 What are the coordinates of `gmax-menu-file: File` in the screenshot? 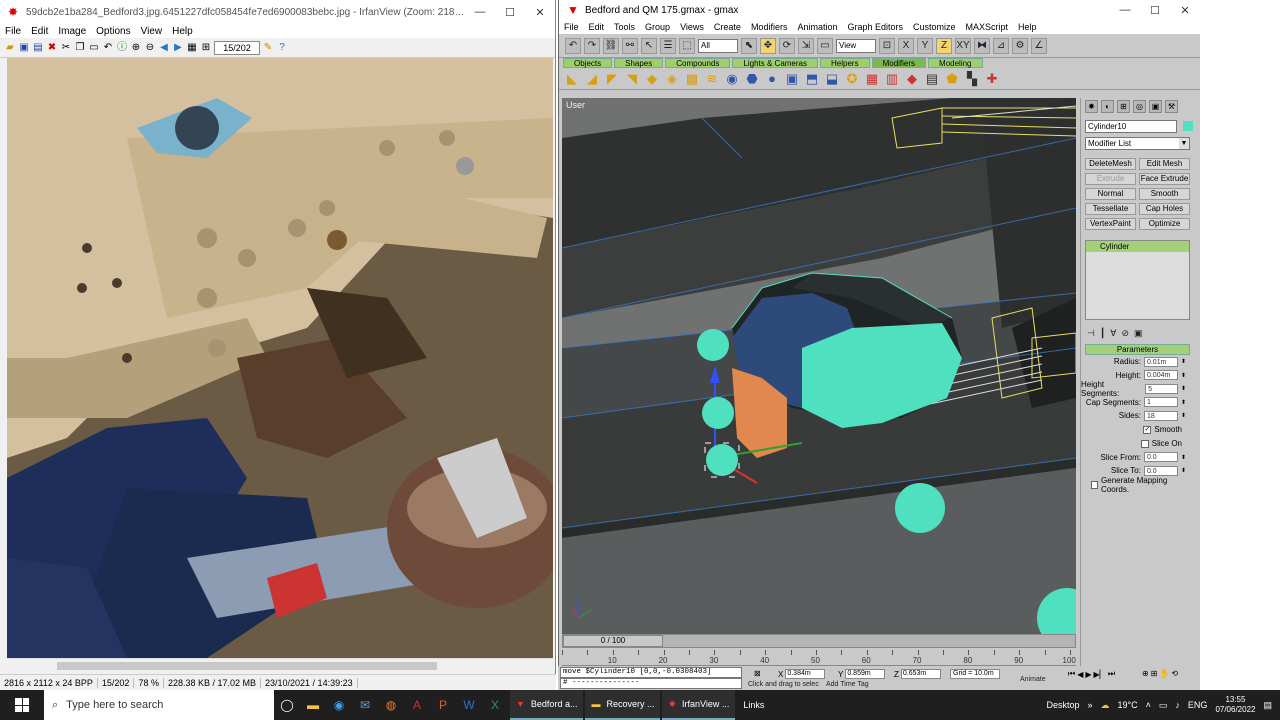 It's located at (571, 27).